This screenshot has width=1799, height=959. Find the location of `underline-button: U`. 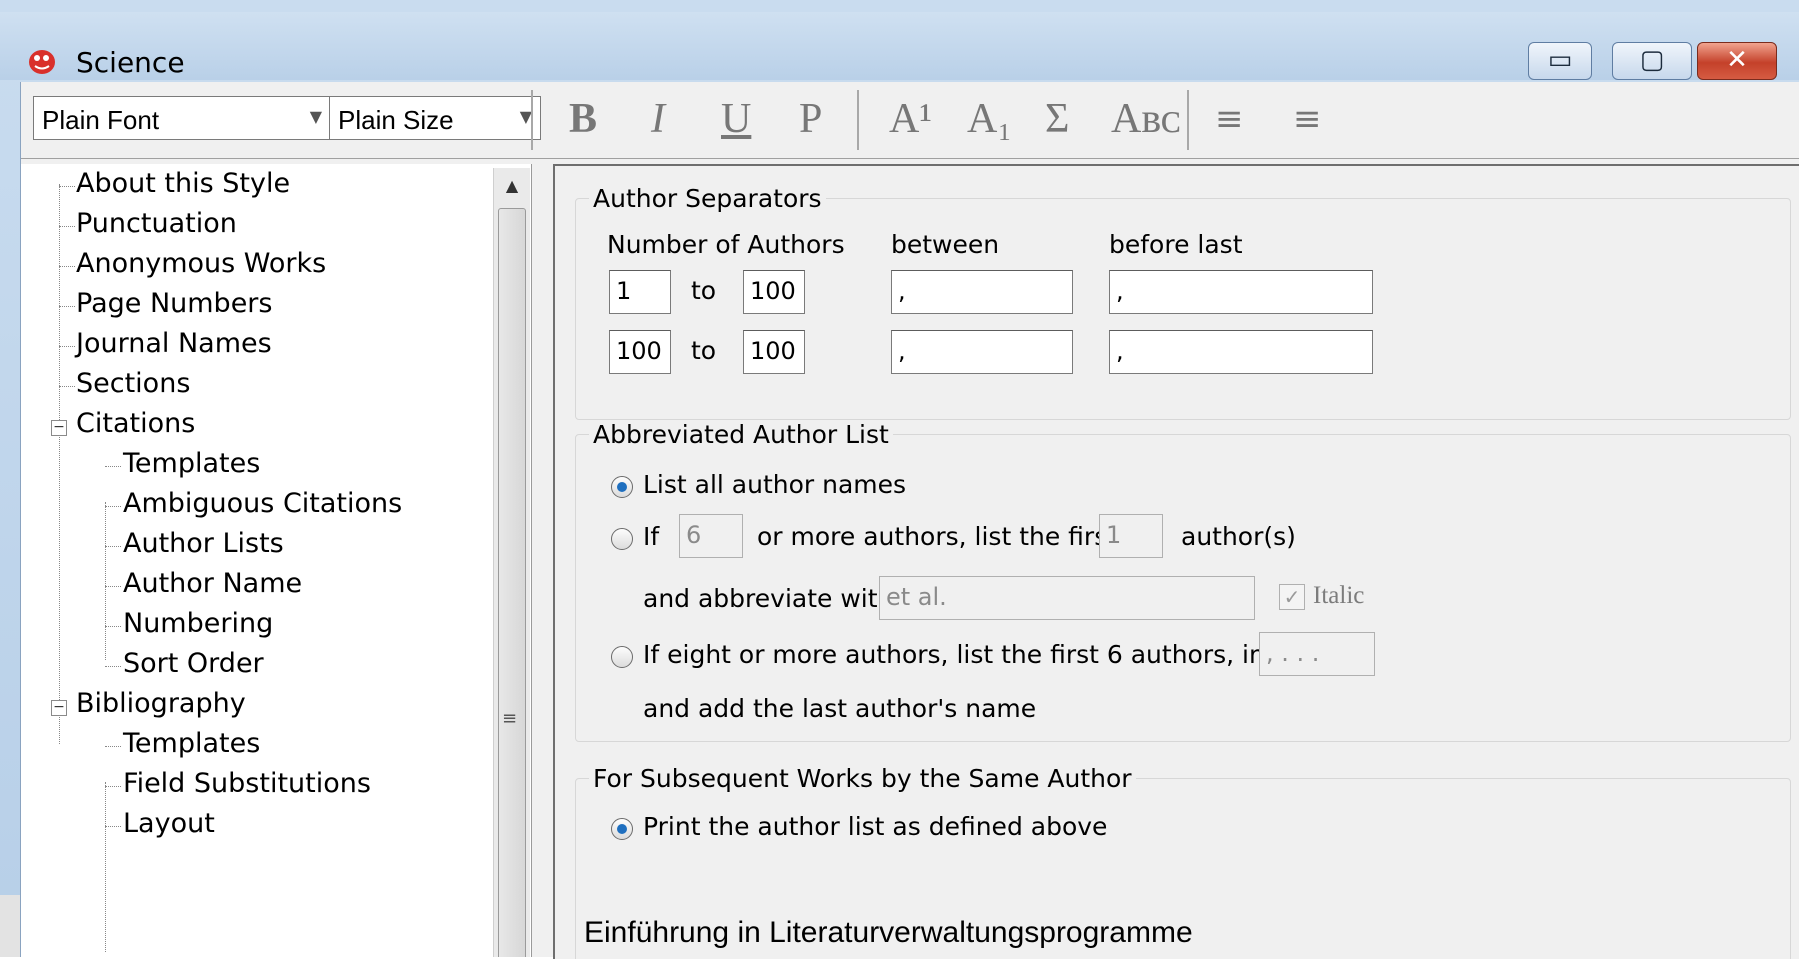

underline-button: U is located at coordinates (736, 119).